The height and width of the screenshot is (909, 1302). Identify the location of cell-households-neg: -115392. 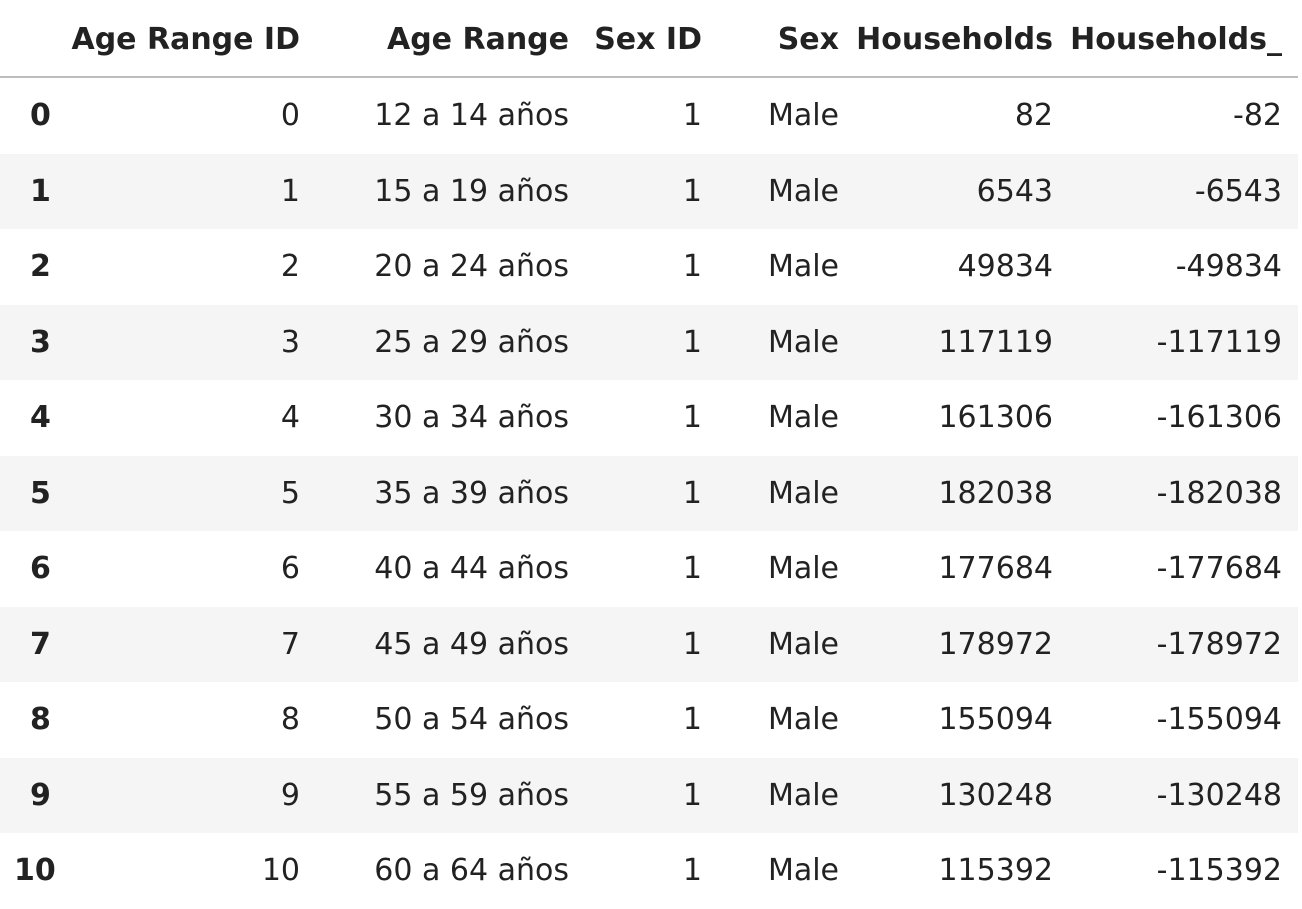
(1219, 871).